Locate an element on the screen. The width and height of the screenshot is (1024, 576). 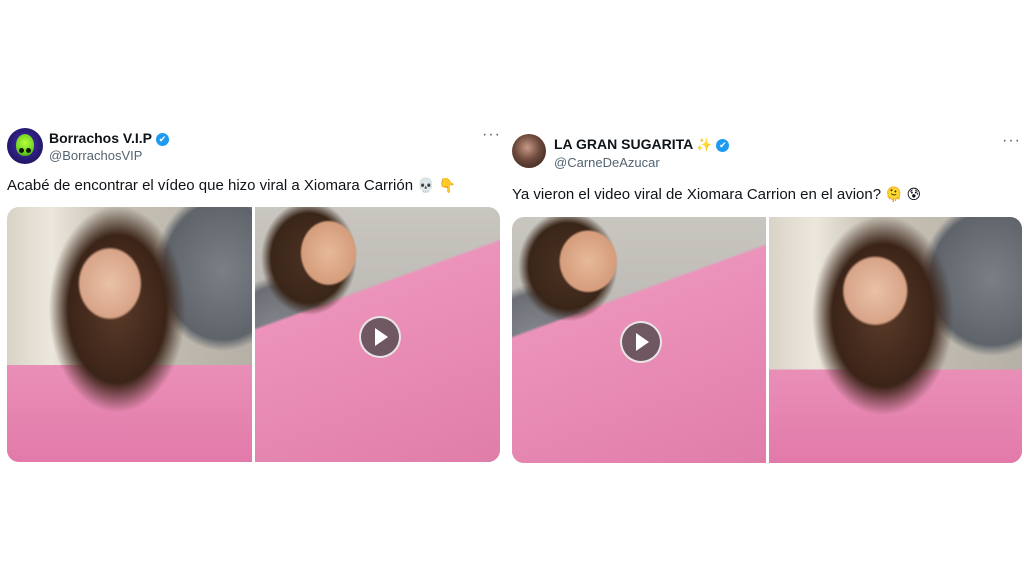
anxious-sweat-emoji: 😰 is located at coordinates (914, 194).